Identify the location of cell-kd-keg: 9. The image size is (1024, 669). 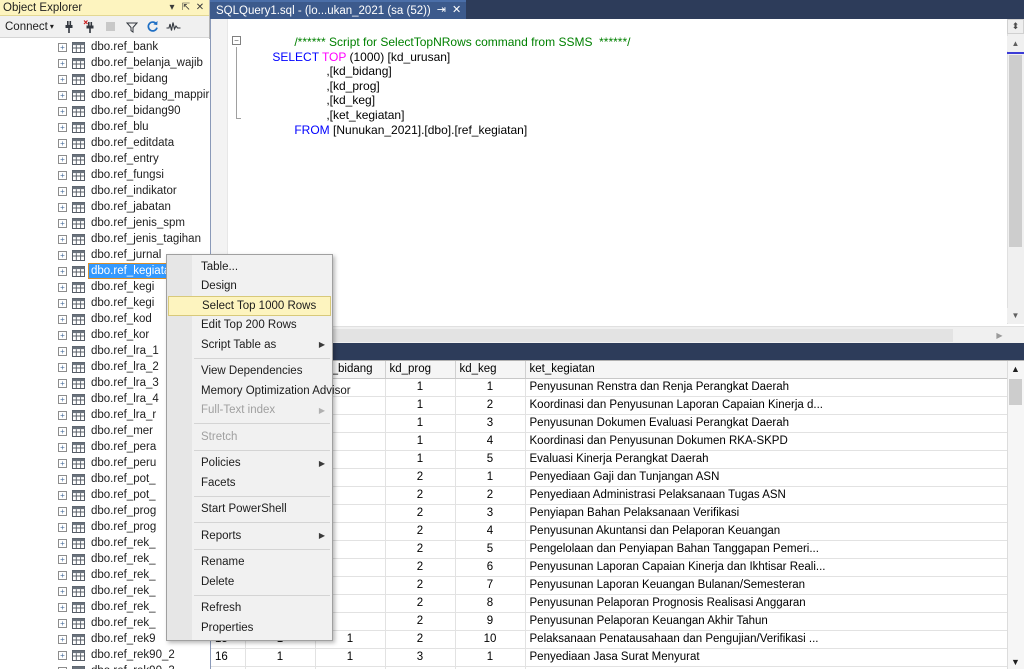
(490, 621).